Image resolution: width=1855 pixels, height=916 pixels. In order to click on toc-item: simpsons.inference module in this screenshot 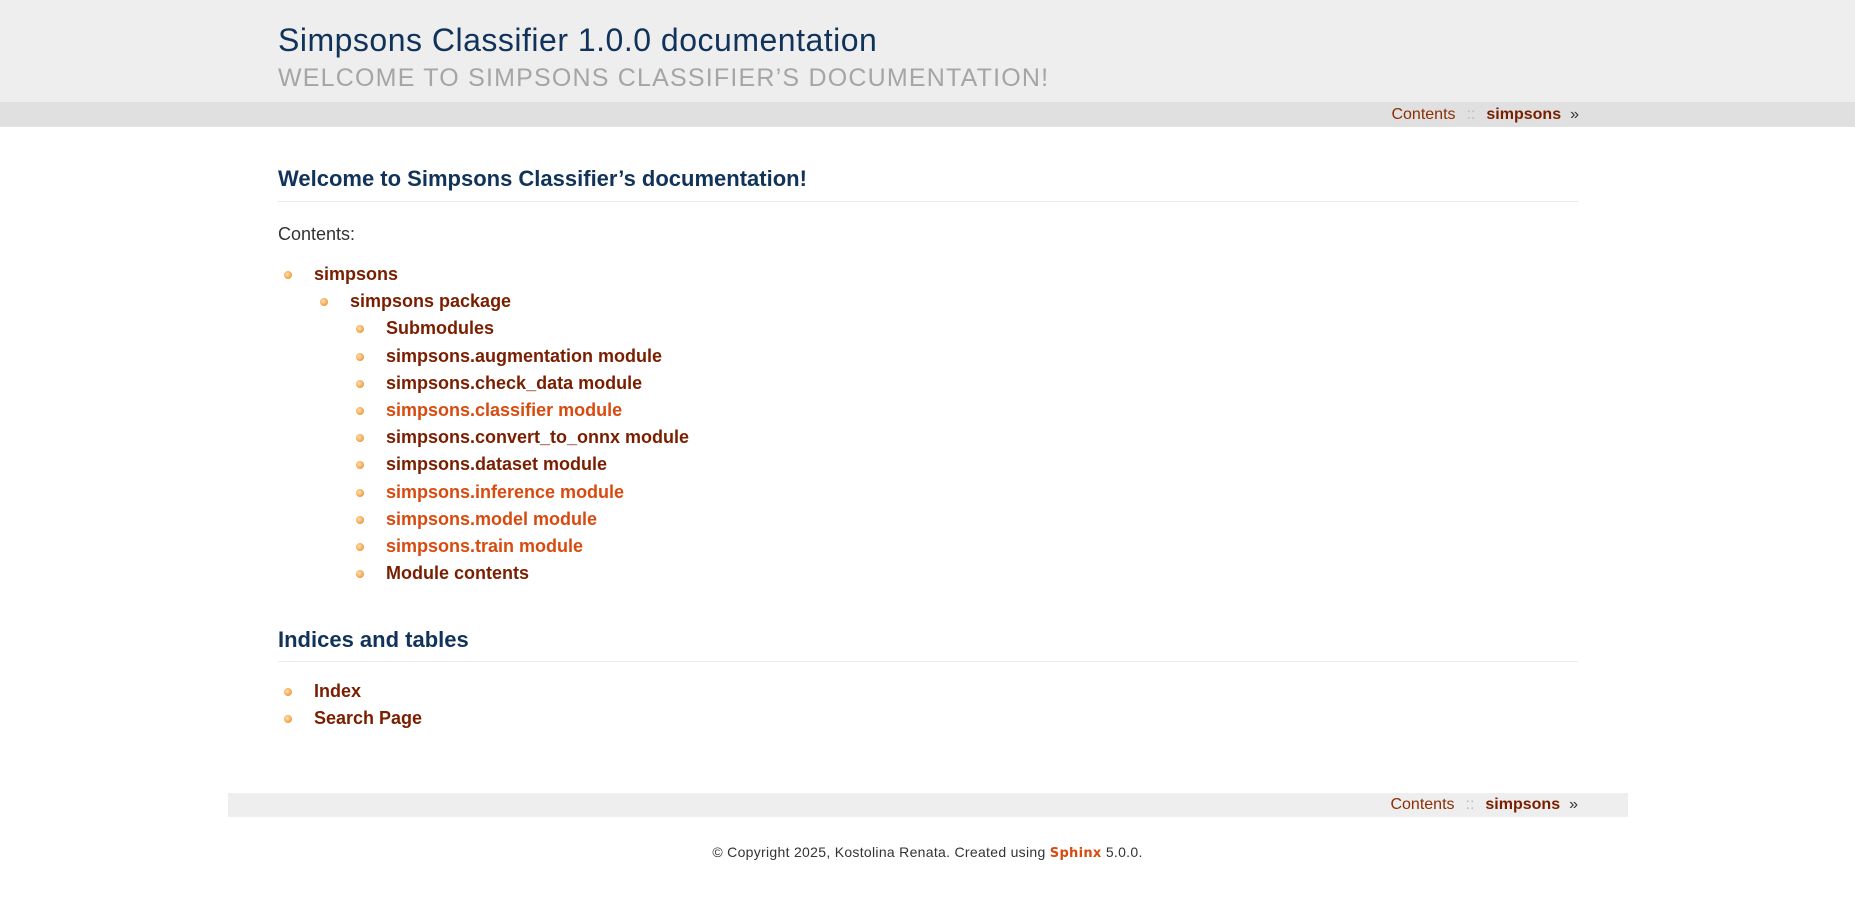, I will do `click(967, 492)`.